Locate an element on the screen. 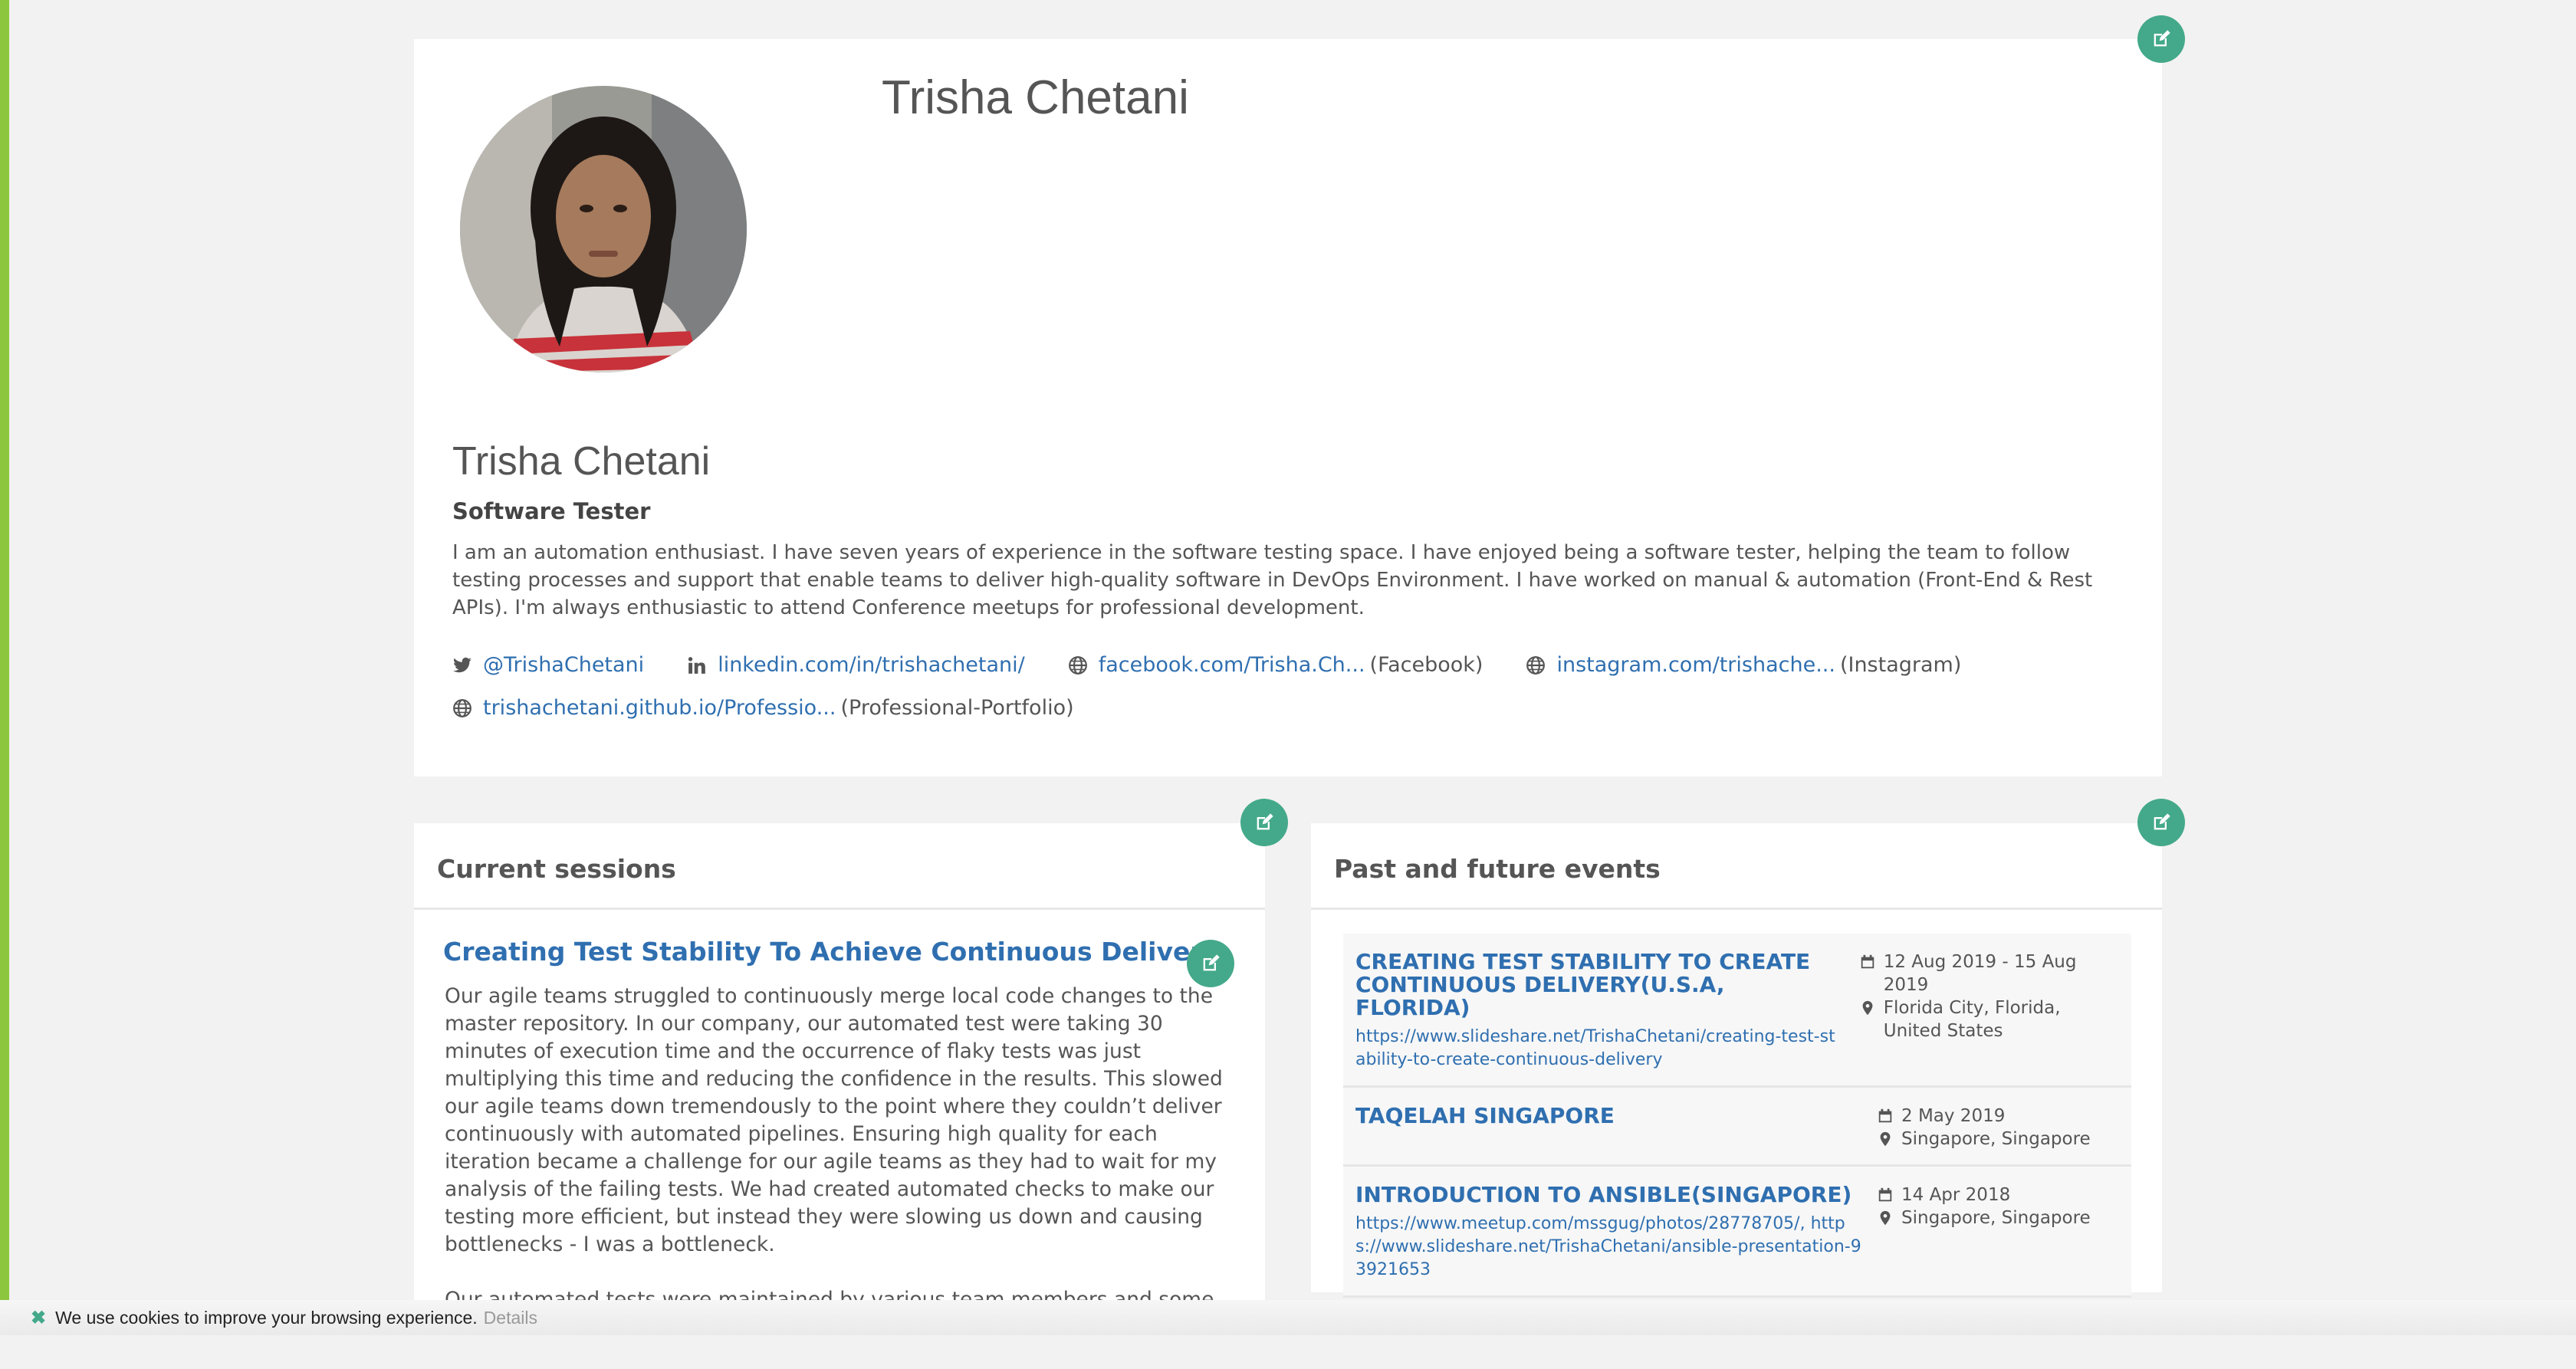 The image size is (2576, 1369). close-icon: ✖ is located at coordinates (39, 1318).